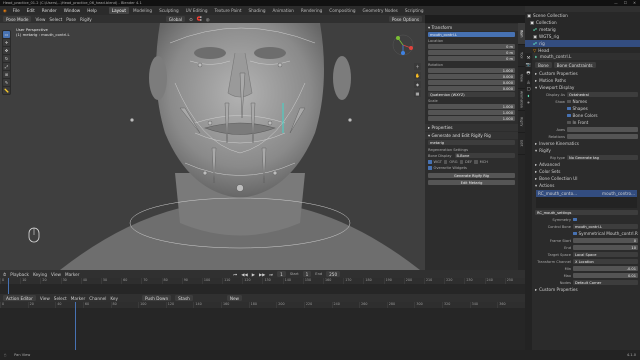 Image resolution: width=640 pixels, height=360 pixels. I want to click on transform-section: ▾ Transform, so click(471, 27).